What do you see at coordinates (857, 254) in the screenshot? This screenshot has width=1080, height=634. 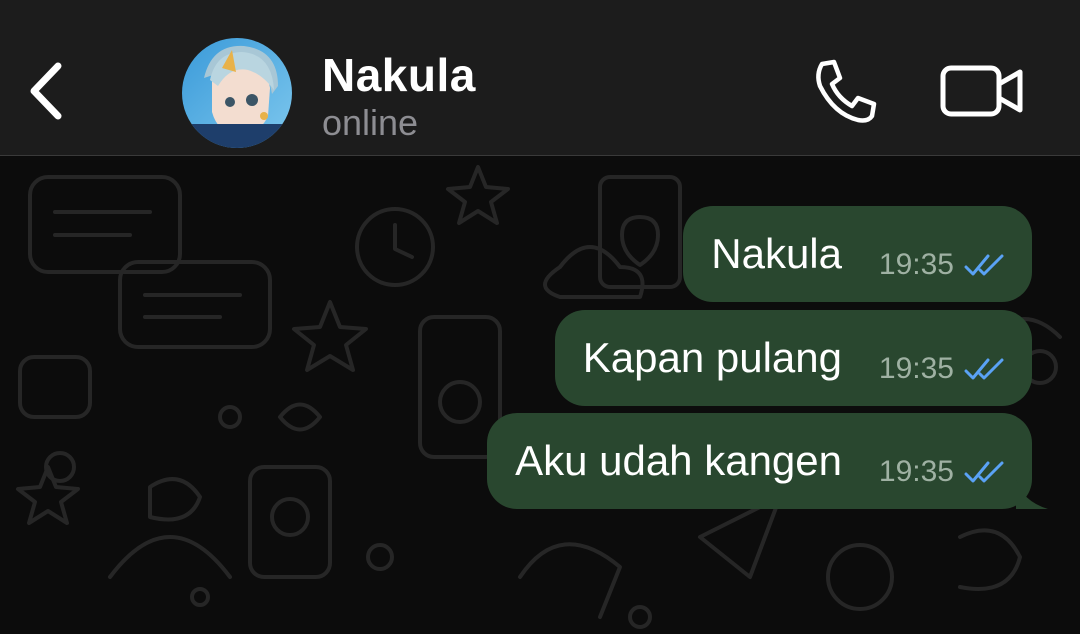 I see `message-bubble: Nakula 19:35` at bounding box center [857, 254].